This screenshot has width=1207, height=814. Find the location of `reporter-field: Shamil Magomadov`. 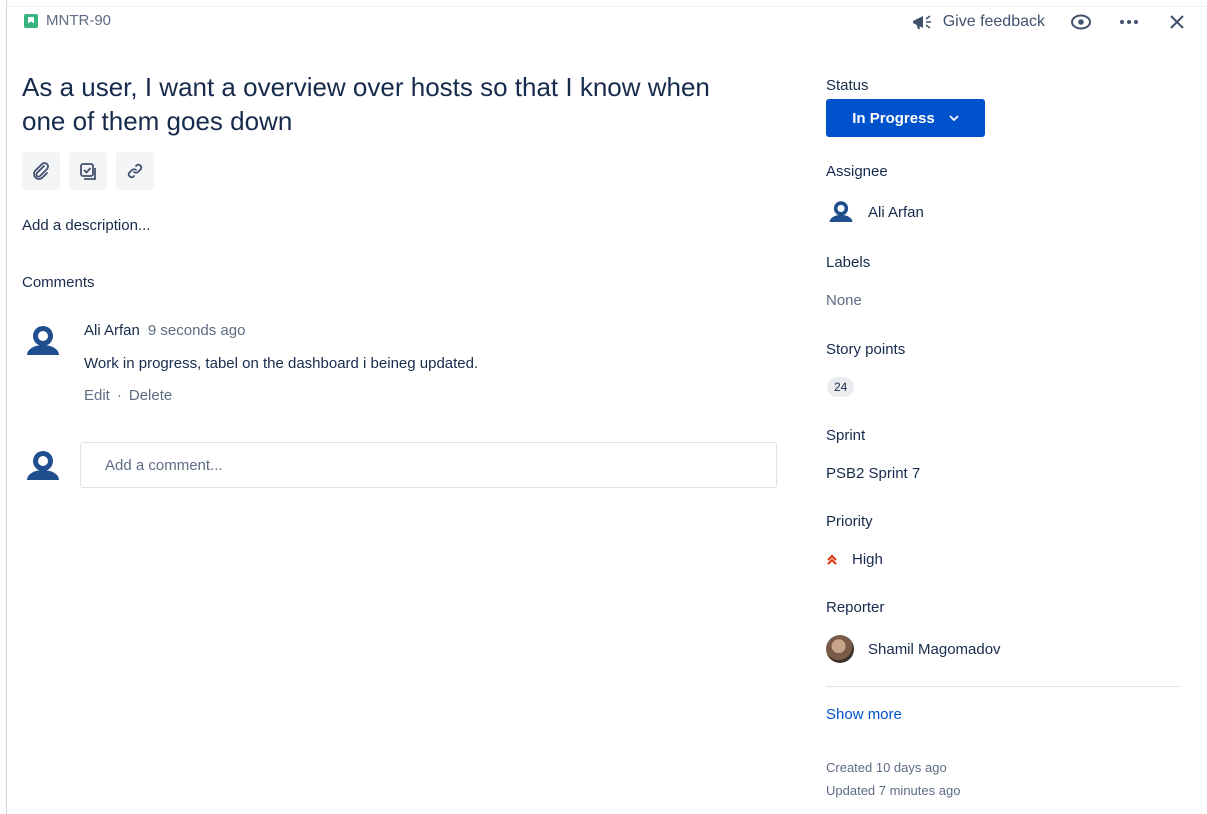

reporter-field: Shamil Magomadov is located at coordinates (913, 649).